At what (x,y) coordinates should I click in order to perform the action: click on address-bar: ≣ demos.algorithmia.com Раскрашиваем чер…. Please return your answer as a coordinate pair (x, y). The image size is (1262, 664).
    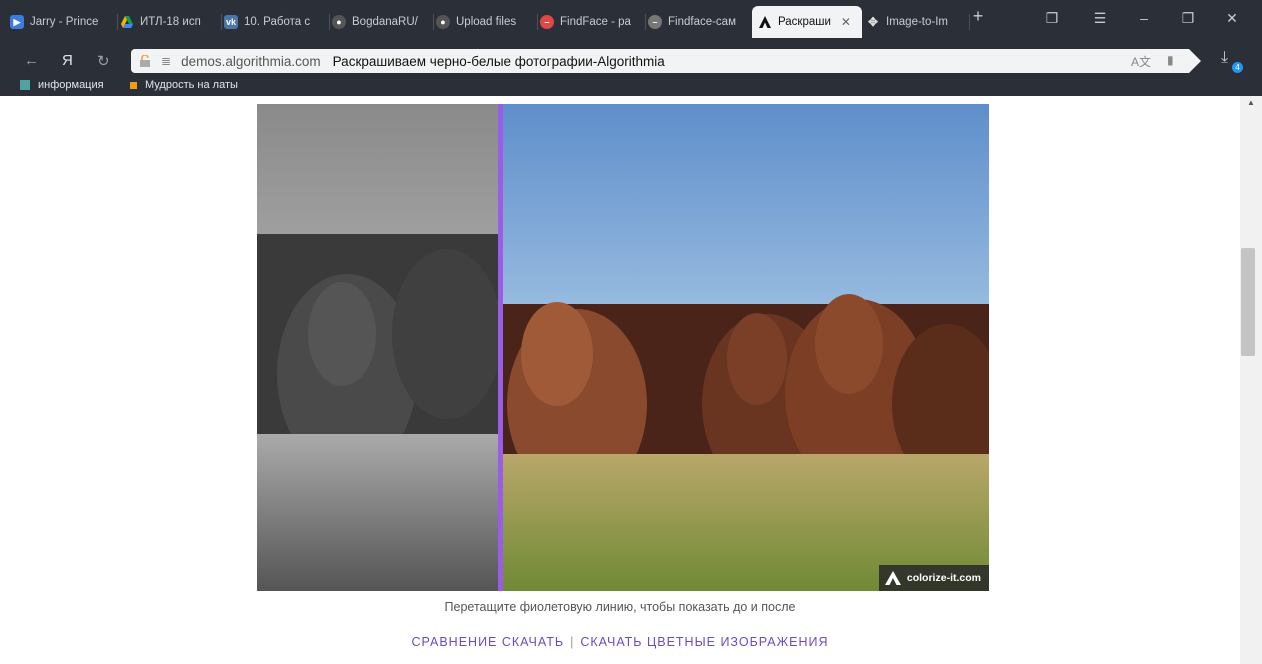
    Looking at the image, I should click on (666, 61).